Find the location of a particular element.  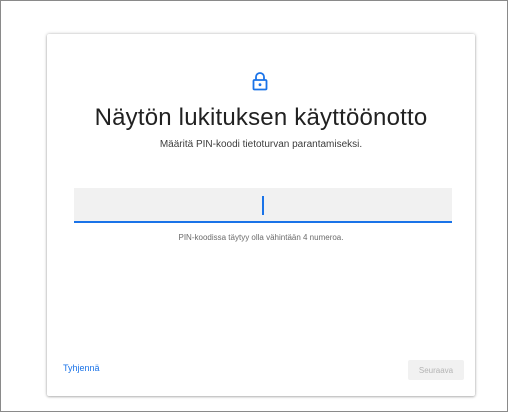

clear-button: Tyhjennä is located at coordinates (81, 368).